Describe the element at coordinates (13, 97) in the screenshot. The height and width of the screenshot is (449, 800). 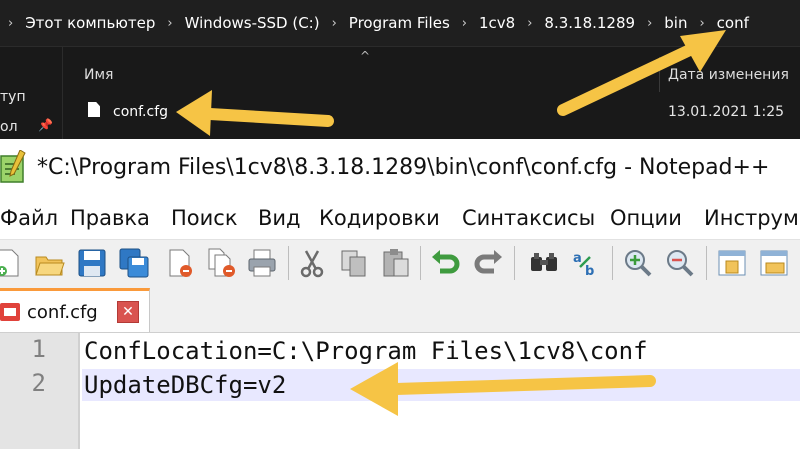
I see `nav-item-partial: туп` at that location.